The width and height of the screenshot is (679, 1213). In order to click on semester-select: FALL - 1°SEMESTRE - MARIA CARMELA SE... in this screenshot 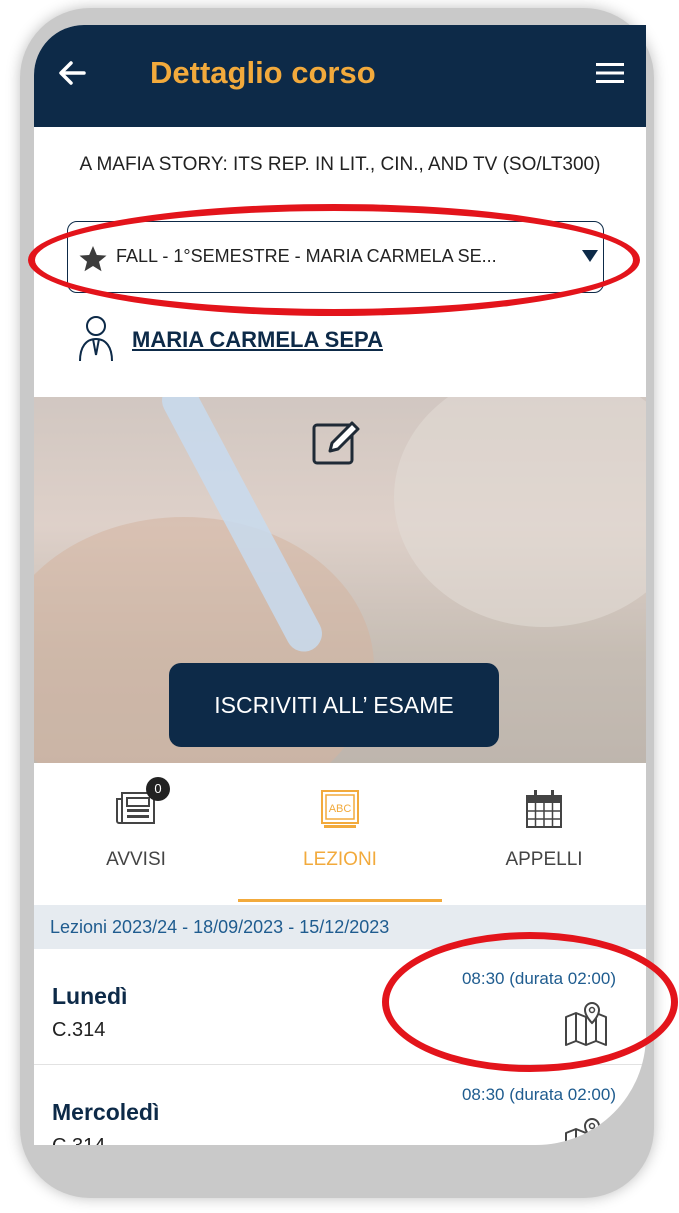, I will do `click(335, 257)`.